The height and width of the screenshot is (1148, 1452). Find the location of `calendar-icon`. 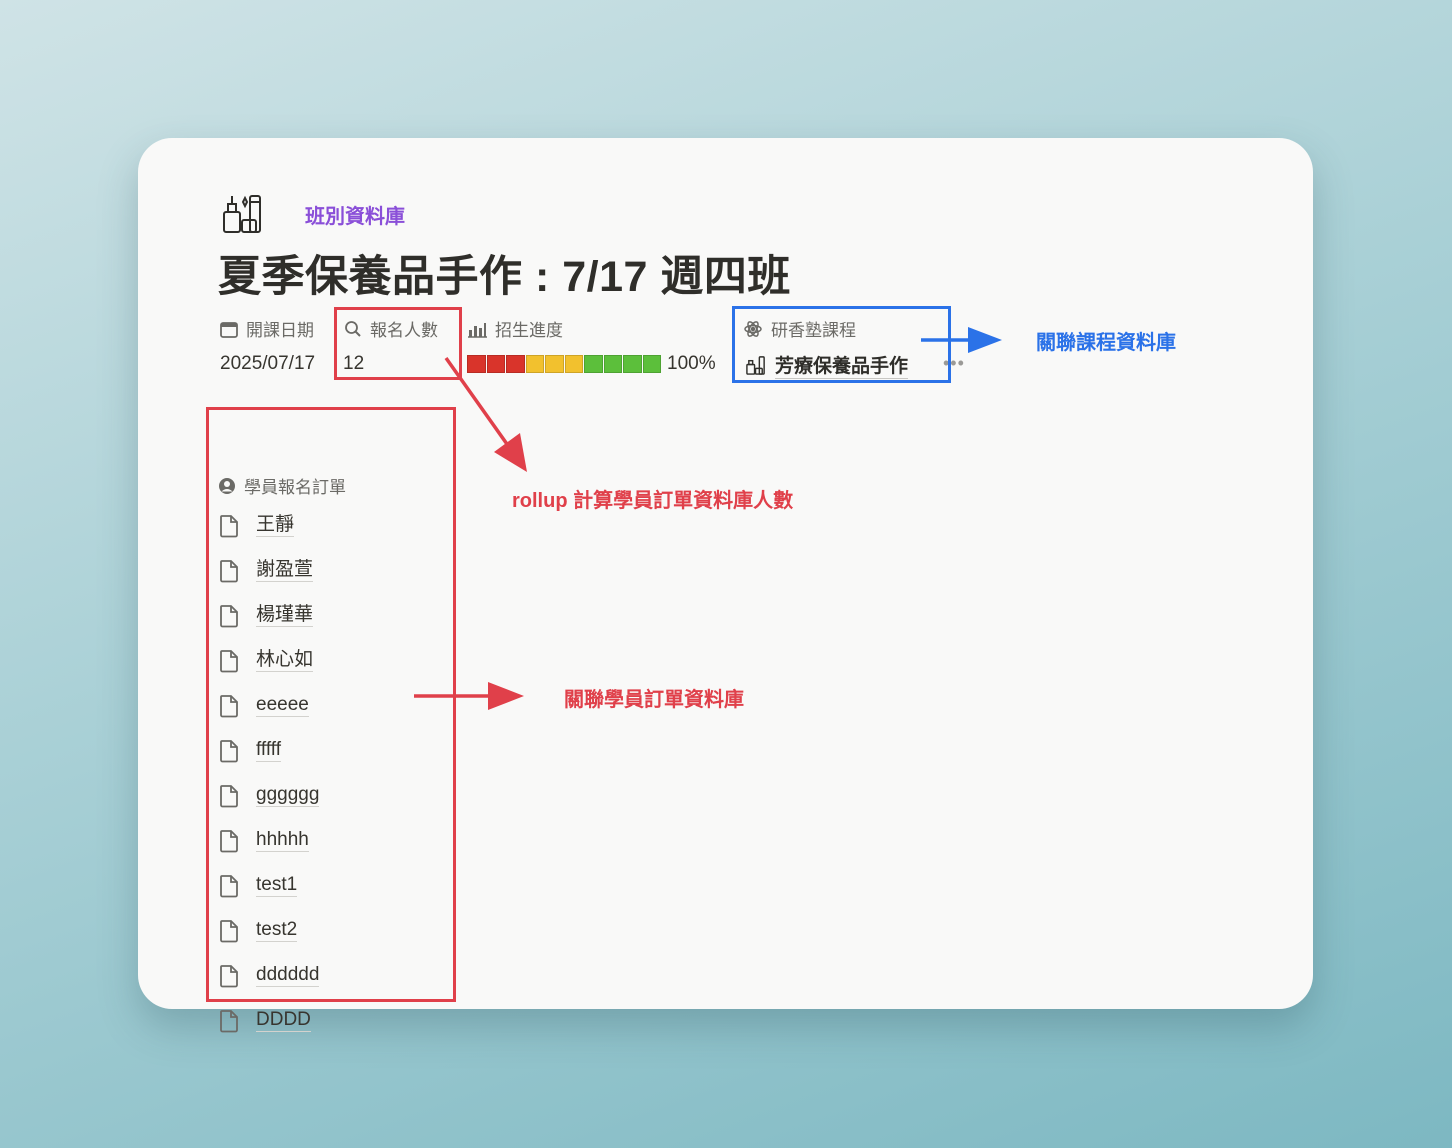

calendar-icon is located at coordinates (229, 329).